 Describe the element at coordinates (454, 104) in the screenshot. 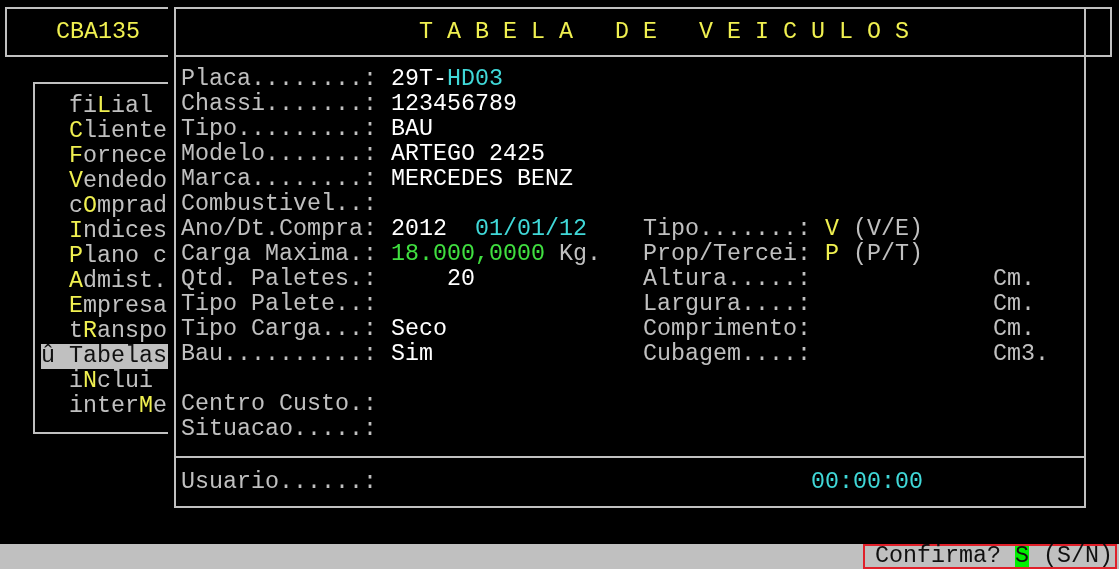

I see `field-value: 123456789` at that location.